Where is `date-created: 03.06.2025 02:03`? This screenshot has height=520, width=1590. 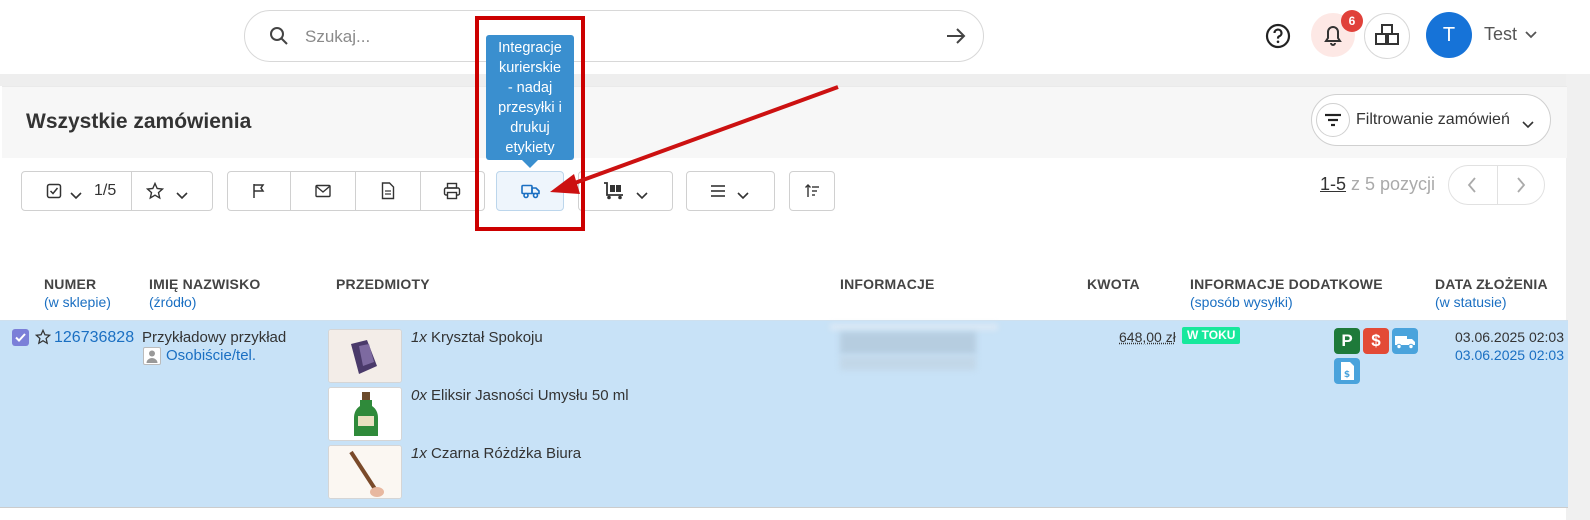 date-created: 03.06.2025 02:03 is located at coordinates (1509, 337).